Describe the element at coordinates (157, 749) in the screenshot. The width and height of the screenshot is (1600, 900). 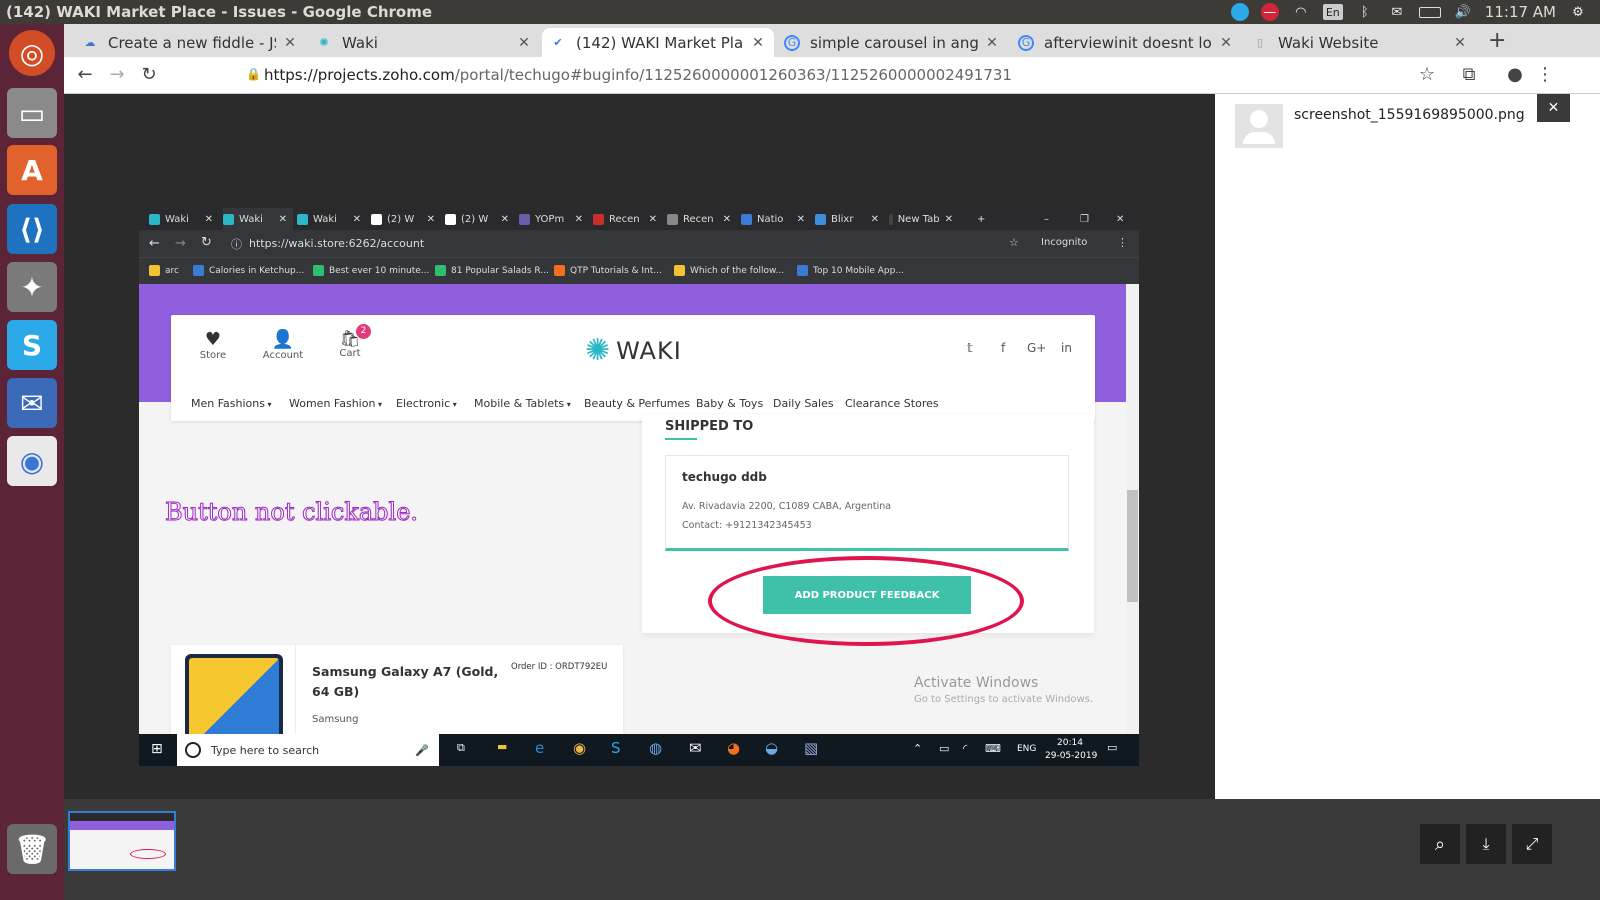
I see `windows-start-icon: ⊞` at that location.